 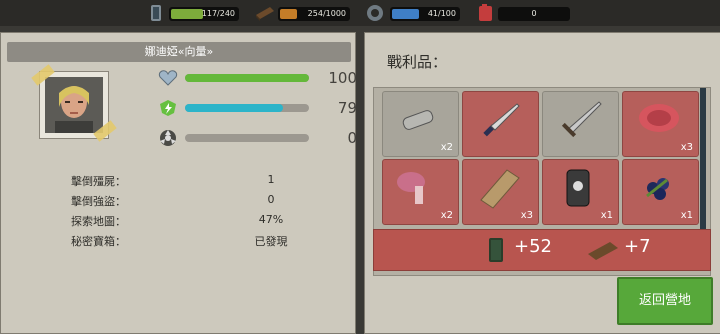 What do you see at coordinates (500, 189) in the screenshot?
I see `plank-icon` at bounding box center [500, 189].